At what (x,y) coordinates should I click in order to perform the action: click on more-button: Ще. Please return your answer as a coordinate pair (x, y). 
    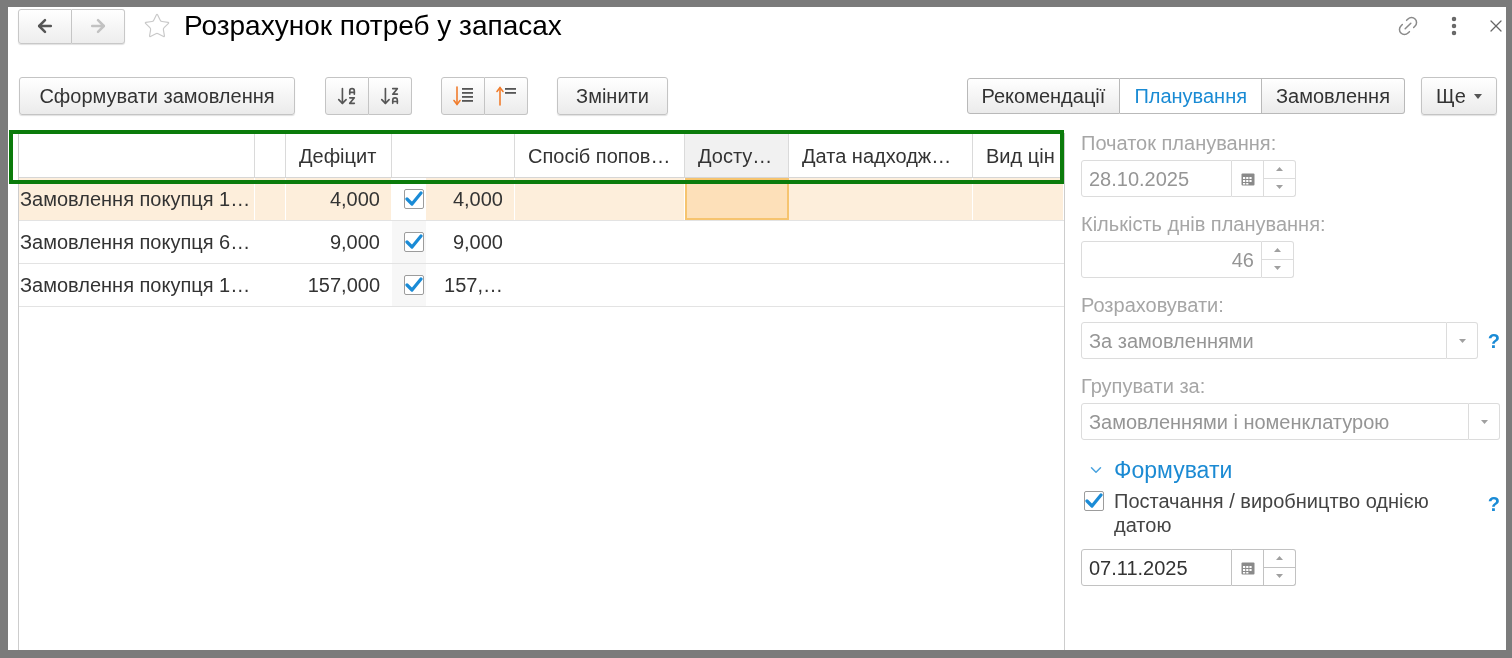
    Looking at the image, I should click on (1459, 96).